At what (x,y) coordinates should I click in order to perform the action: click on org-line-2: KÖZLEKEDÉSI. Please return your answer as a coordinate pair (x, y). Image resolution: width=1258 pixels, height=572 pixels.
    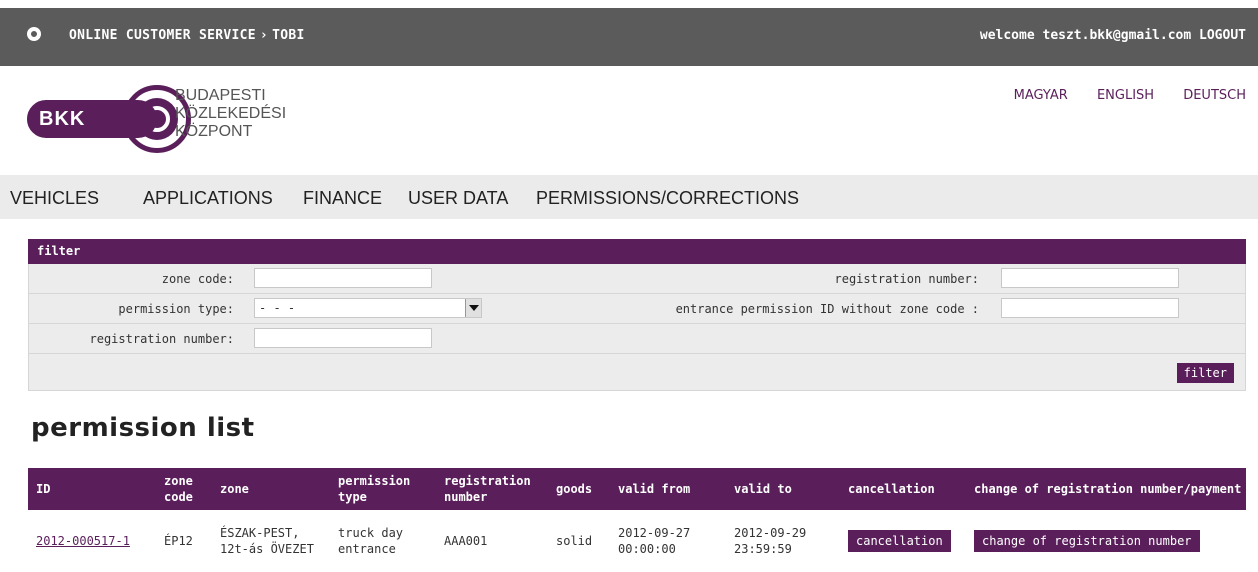
    Looking at the image, I should click on (231, 113).